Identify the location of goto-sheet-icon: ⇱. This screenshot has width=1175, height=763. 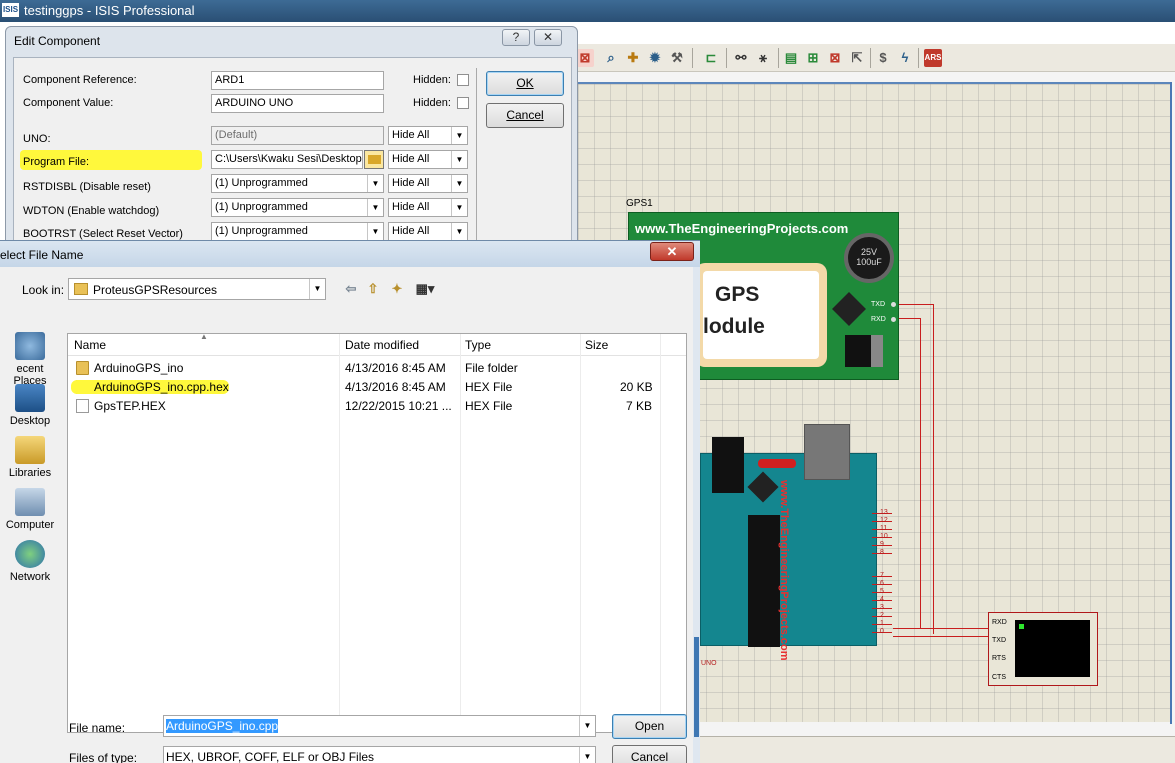
(857, 58).